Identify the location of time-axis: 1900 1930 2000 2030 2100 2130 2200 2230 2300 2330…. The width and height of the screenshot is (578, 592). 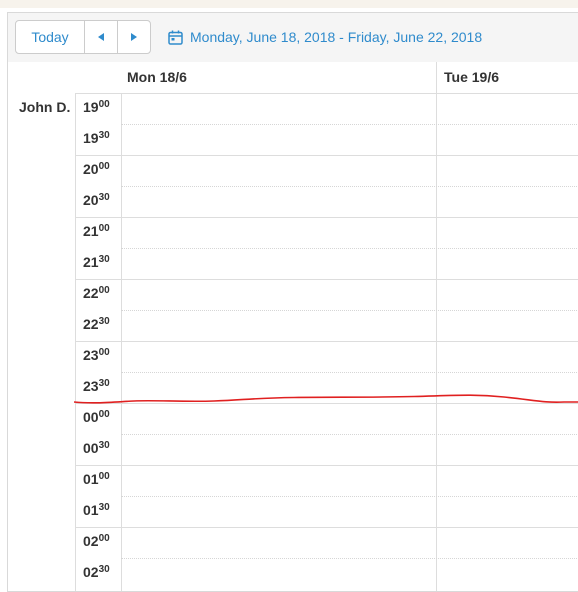
(98, 342).